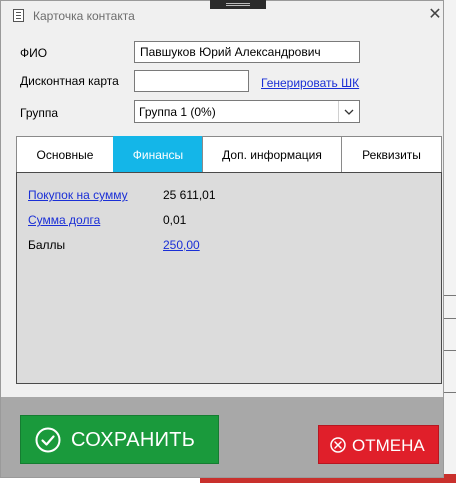 The height and width of the screenshot is (483, 456). I want to click on tab-main: Основные, so click(65, 154).